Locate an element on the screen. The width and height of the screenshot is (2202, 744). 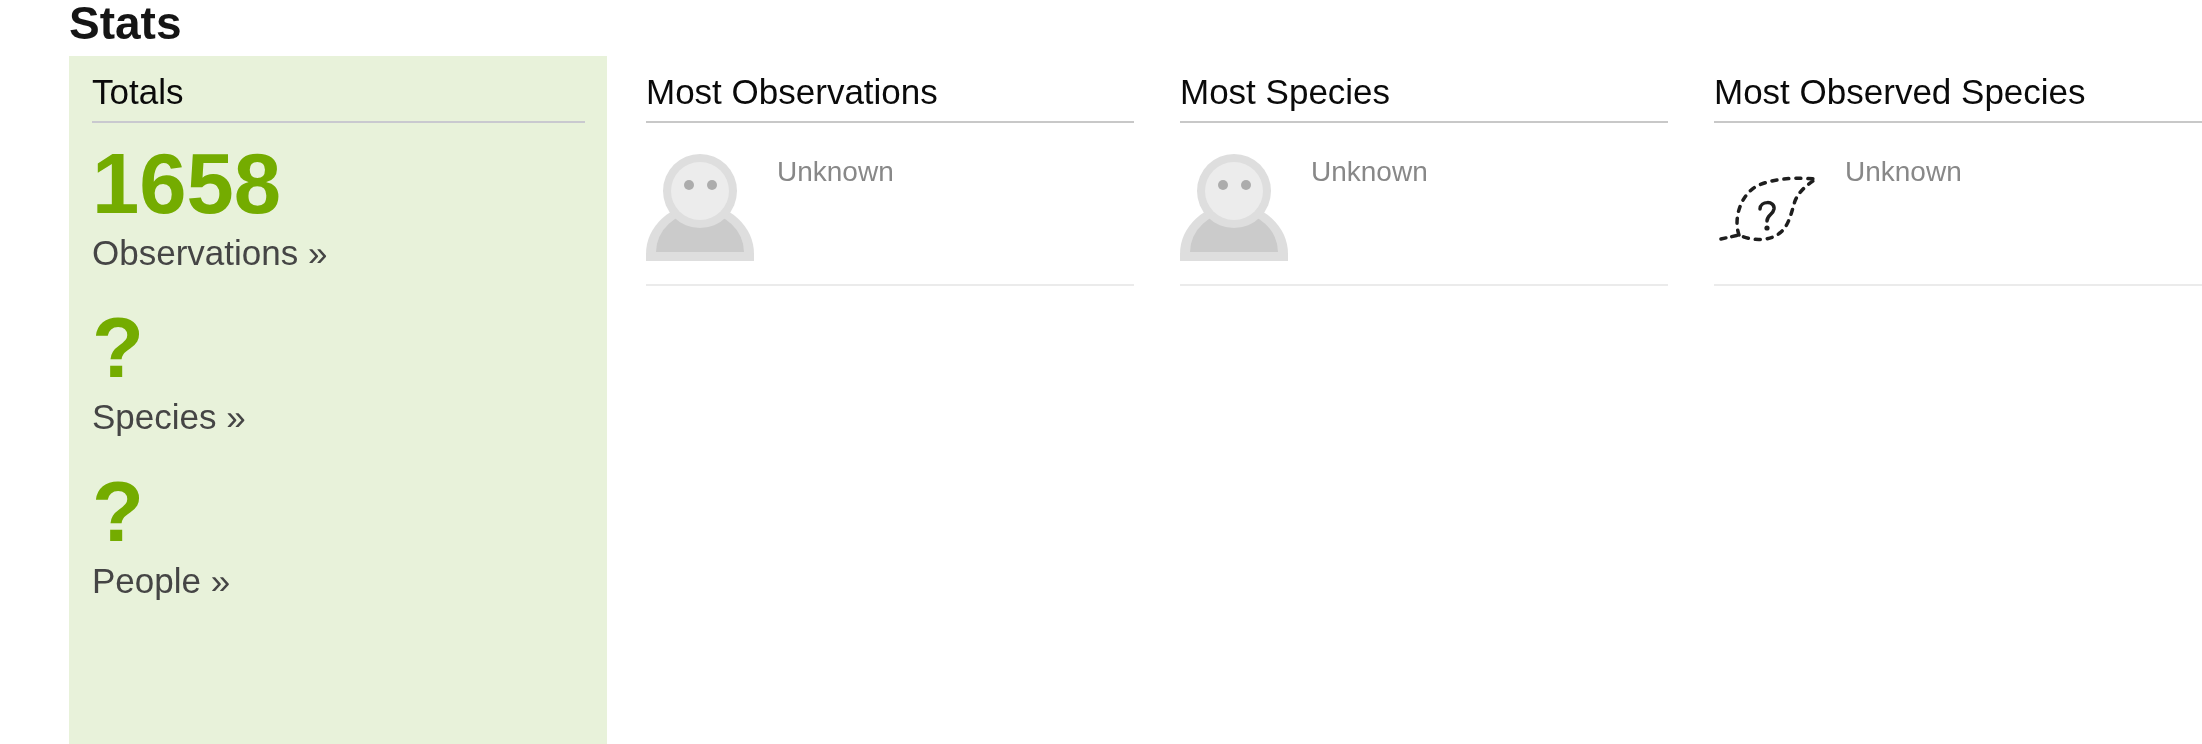
section-title: Most Observations is located at coordinates (890, 97).